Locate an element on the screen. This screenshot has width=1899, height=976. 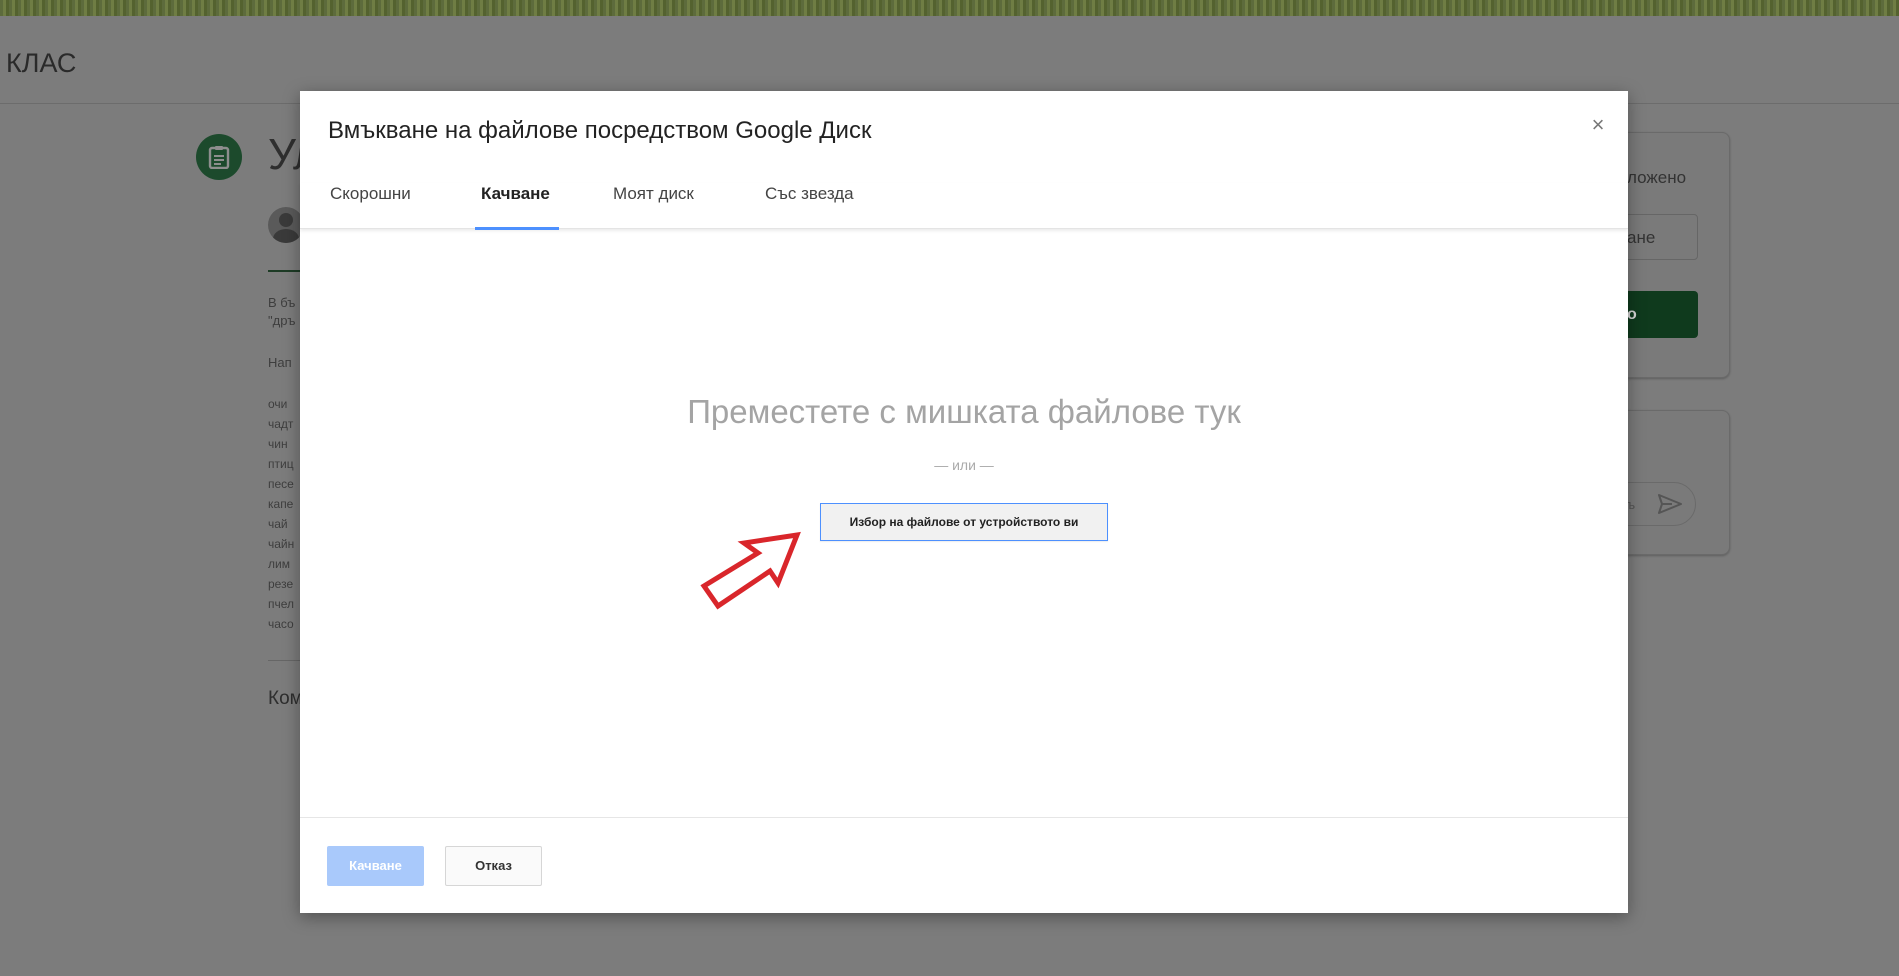
active-tab-indicator is located at coordinates (517, 228).